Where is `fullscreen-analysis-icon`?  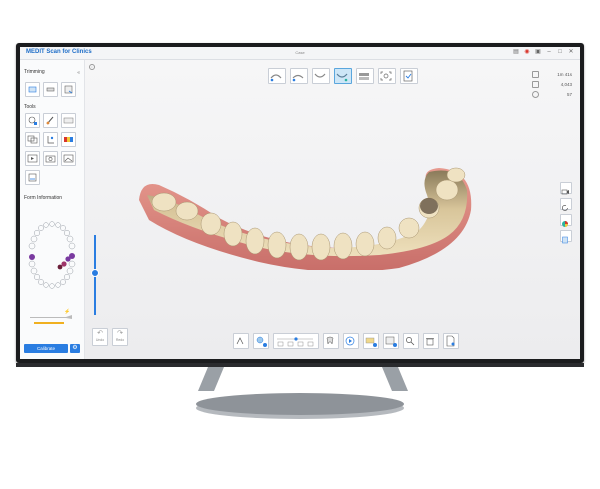 fullscreen-analysis-icon is located at coordinates (386, 76).